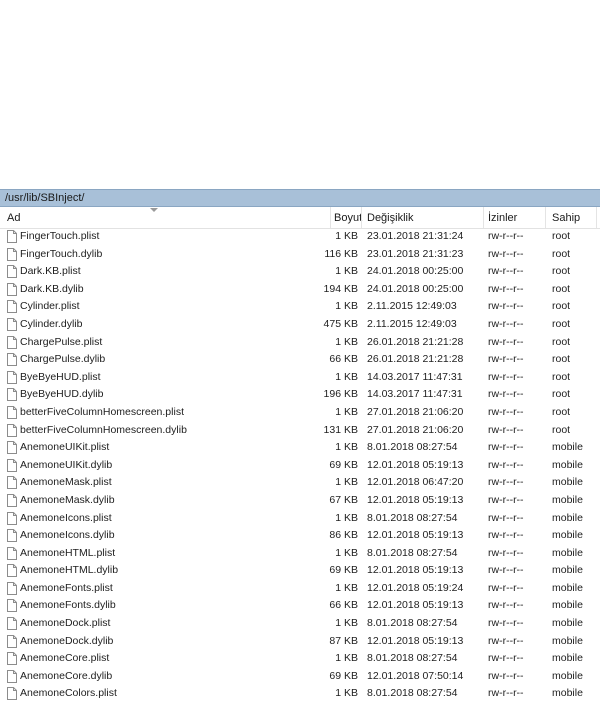  Describe the element at coordinates (343, 535) in the screenshot. I see `file-size: 86 KB` at that location.